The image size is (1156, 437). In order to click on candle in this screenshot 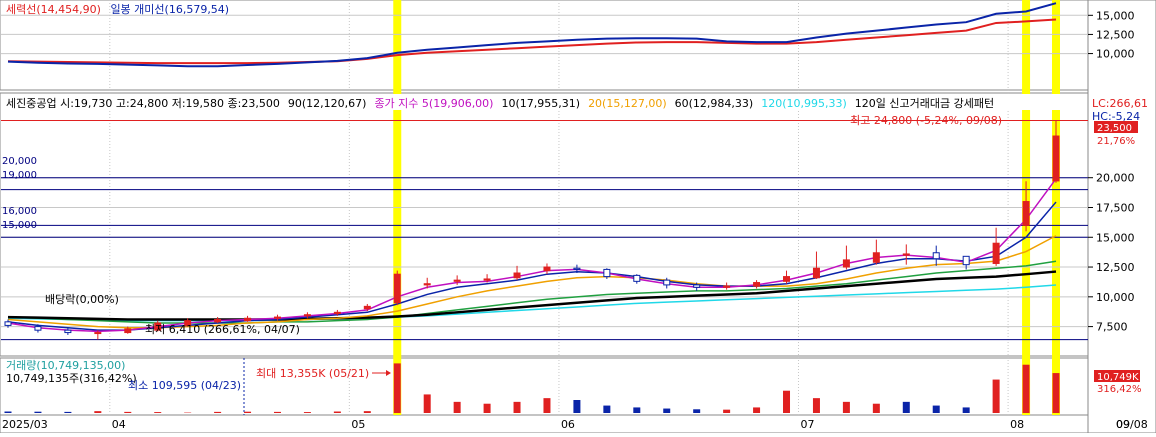, I will do `click(397, 288)`.